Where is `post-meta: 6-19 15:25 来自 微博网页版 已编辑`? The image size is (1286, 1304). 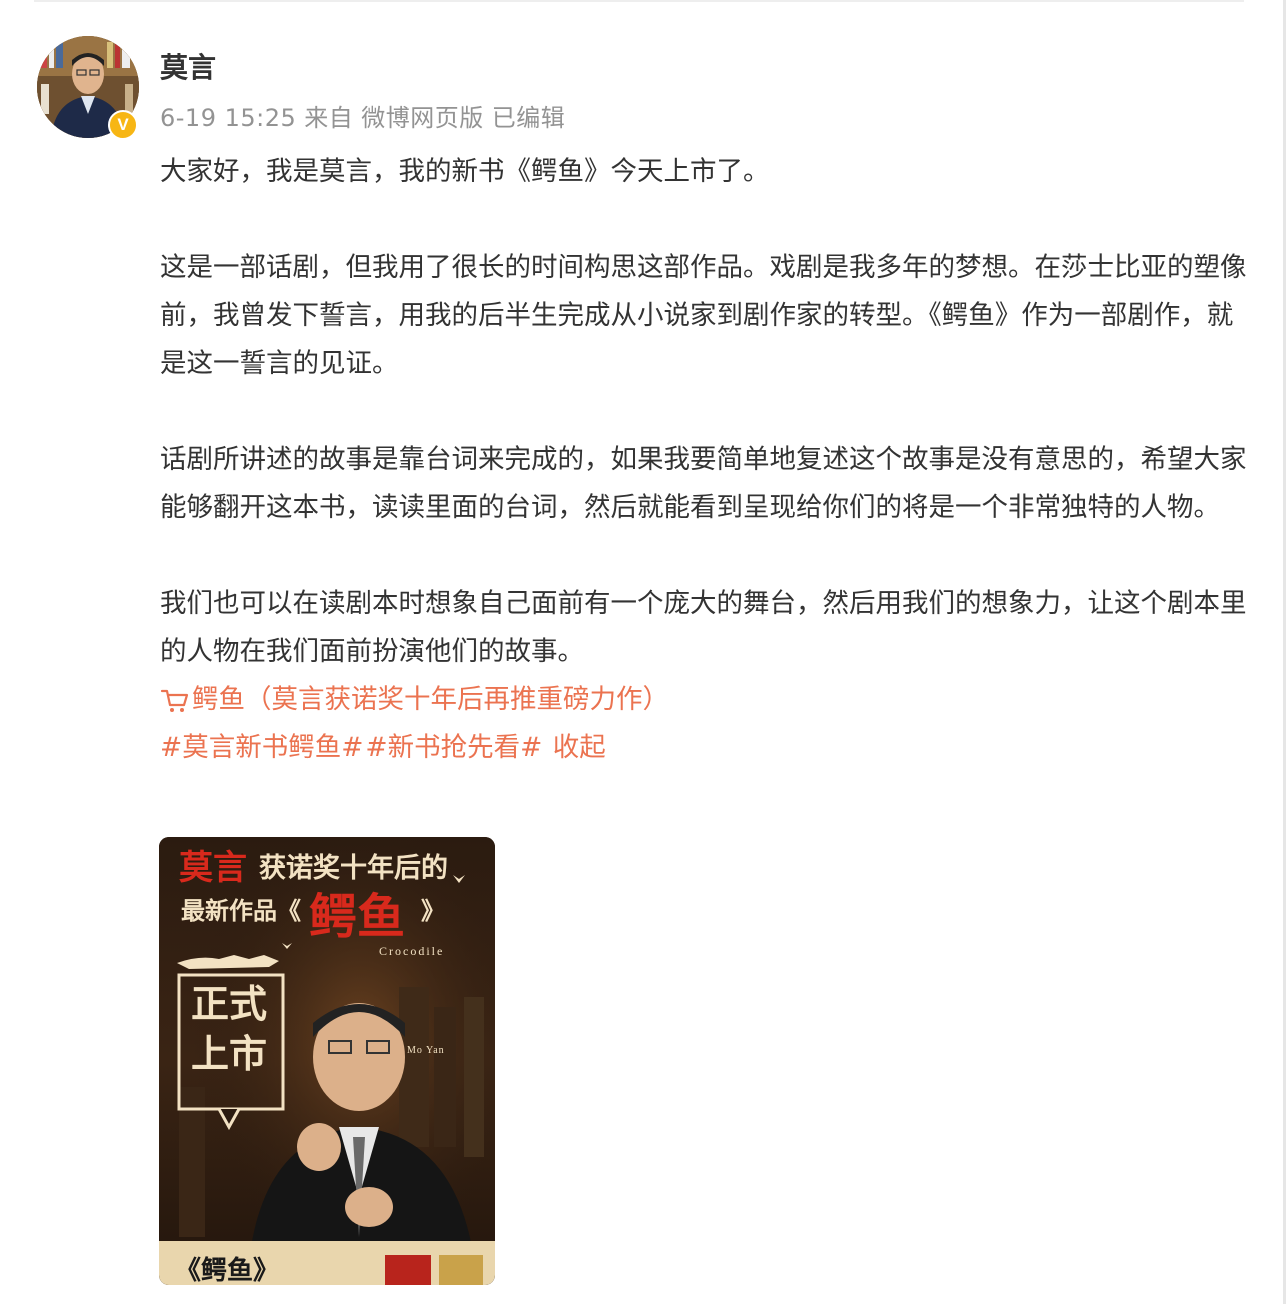
post-meta: 6-19 15:25 来自 微博网页版 已编辑 is located at coordinates (366, 115).